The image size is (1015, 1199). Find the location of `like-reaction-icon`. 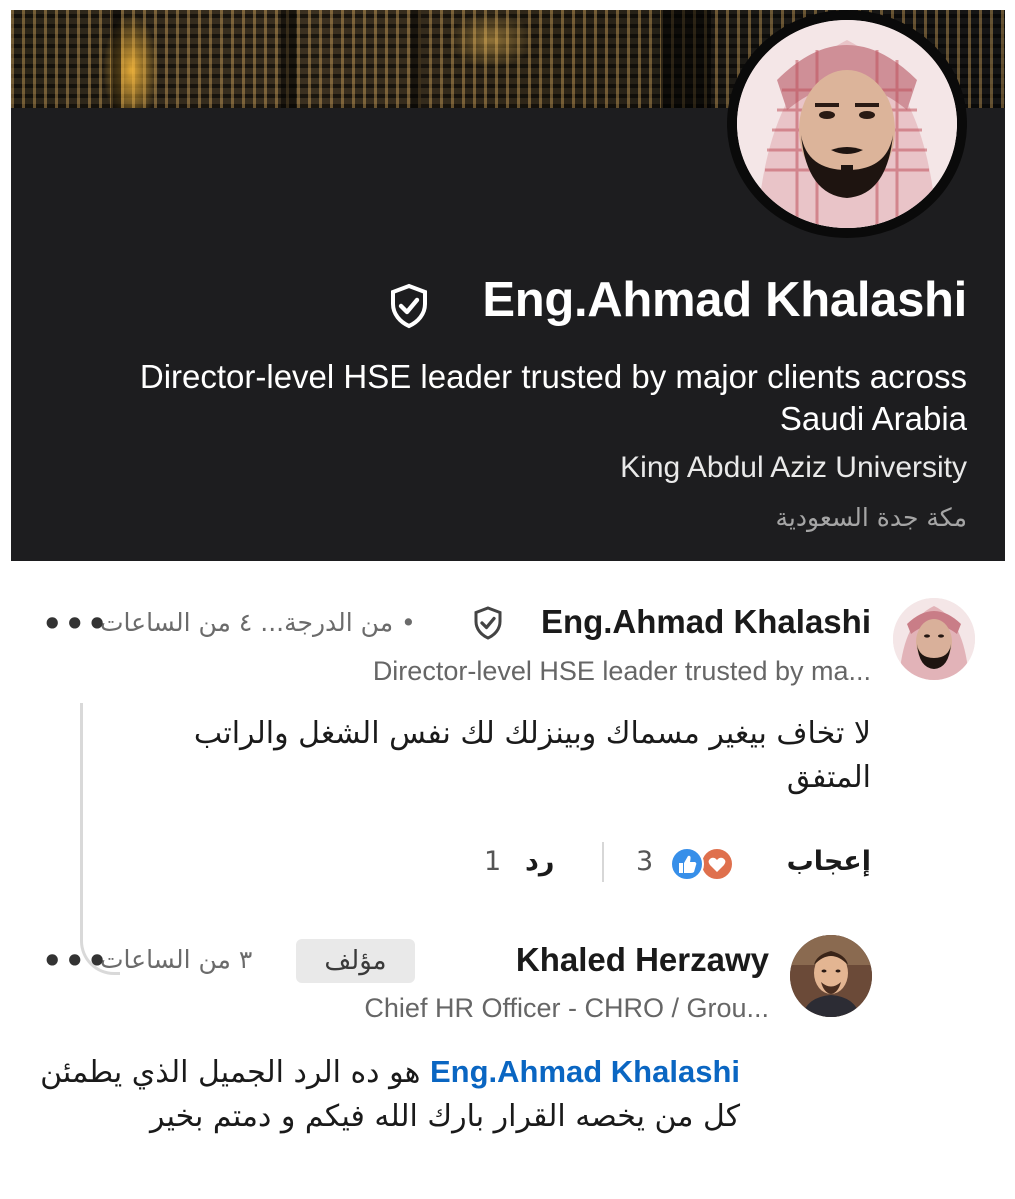

like-reaction-icon is located at coordinates (687, 864).